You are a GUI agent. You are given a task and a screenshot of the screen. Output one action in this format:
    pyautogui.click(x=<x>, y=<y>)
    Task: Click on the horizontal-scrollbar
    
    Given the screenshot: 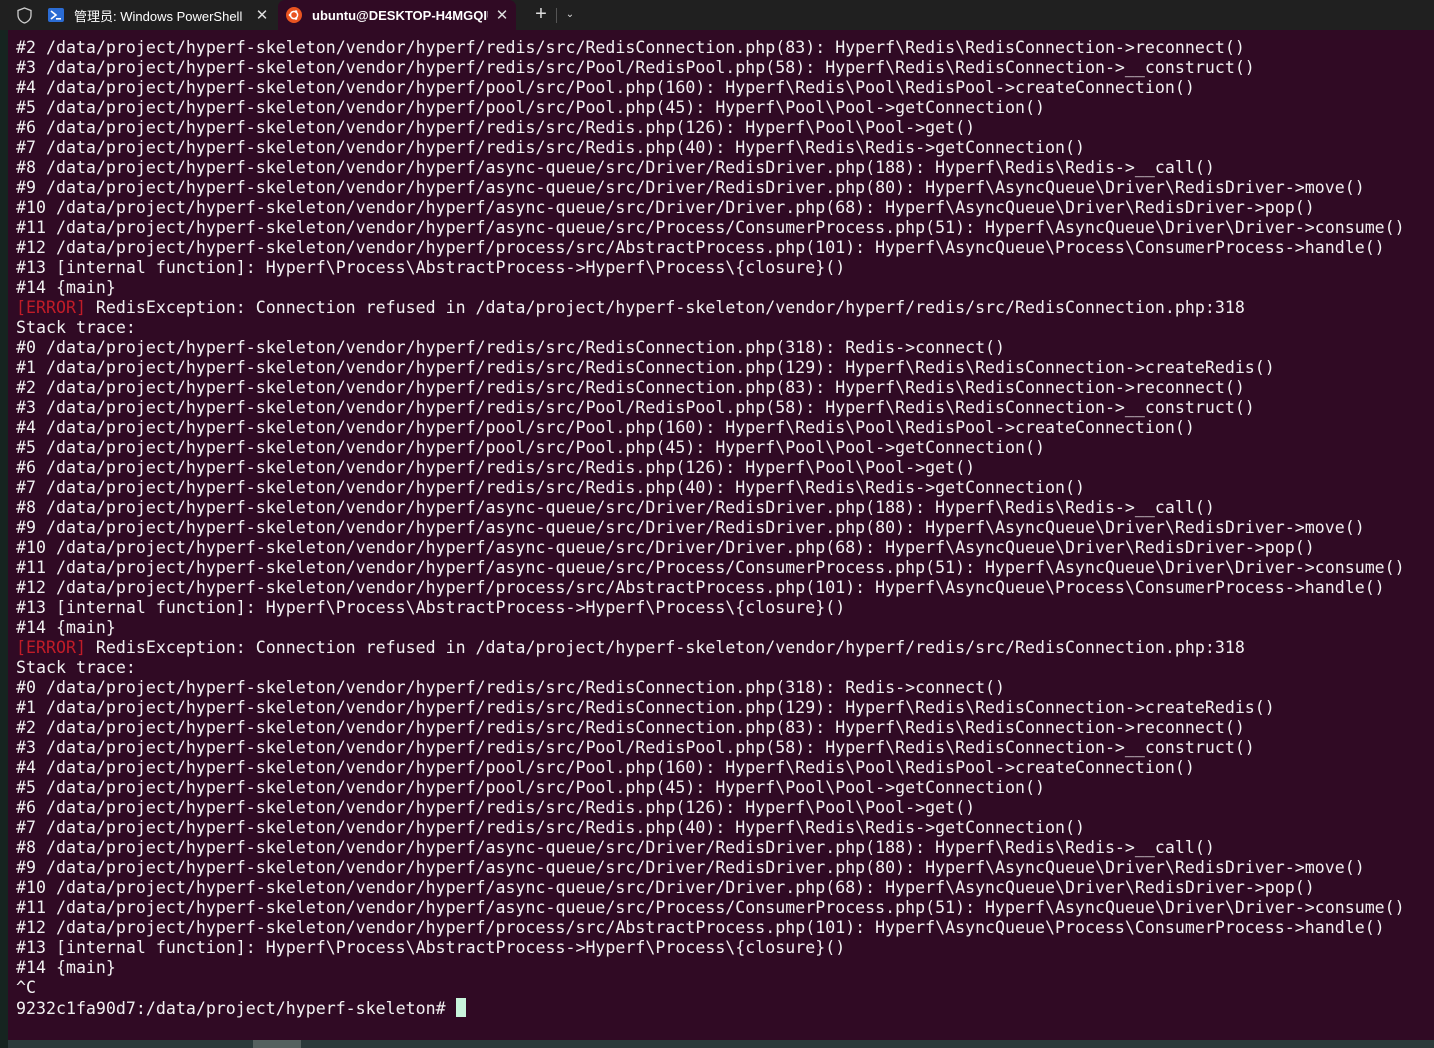 What is the action you would take?
    pyautogui.click(x=721, y=1044)
    